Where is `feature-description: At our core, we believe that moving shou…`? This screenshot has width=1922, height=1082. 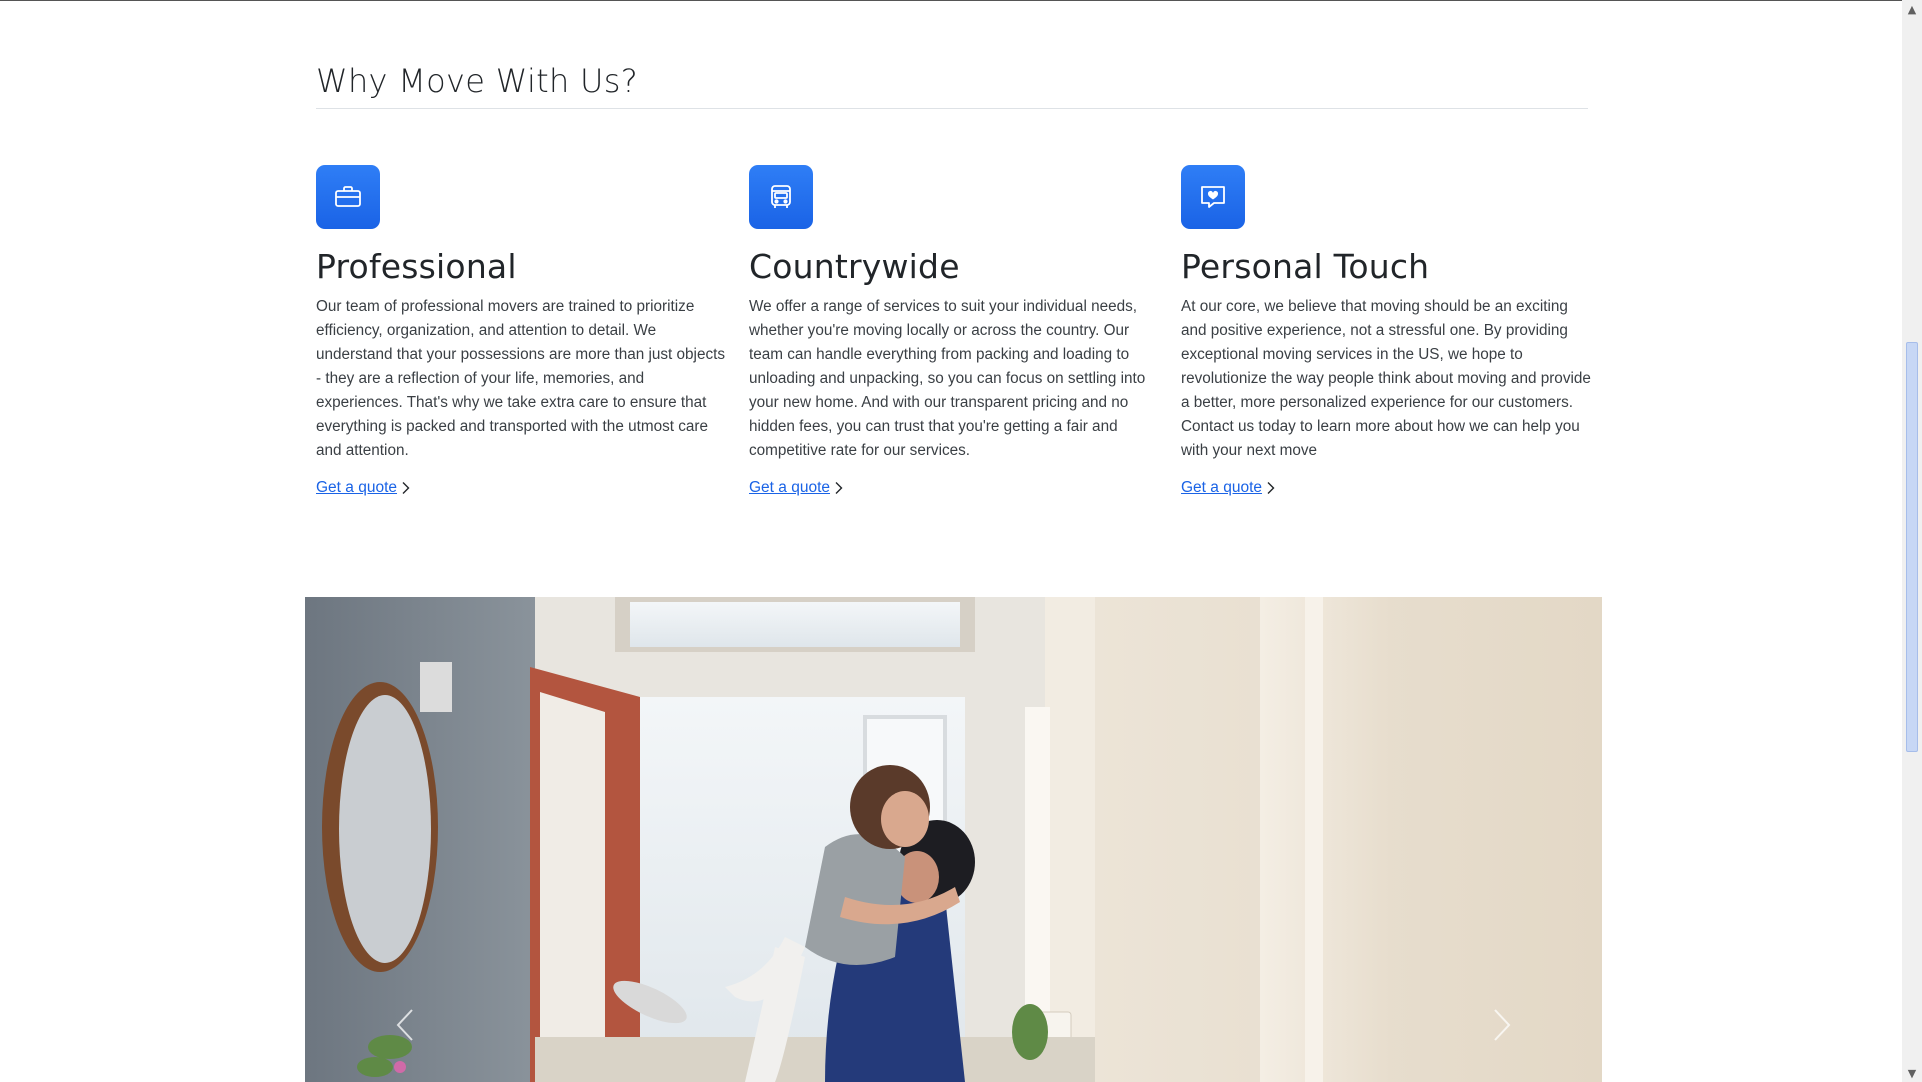 feature-description: At our core, we believe that moving shou… is located at coordinates (1386, 378).